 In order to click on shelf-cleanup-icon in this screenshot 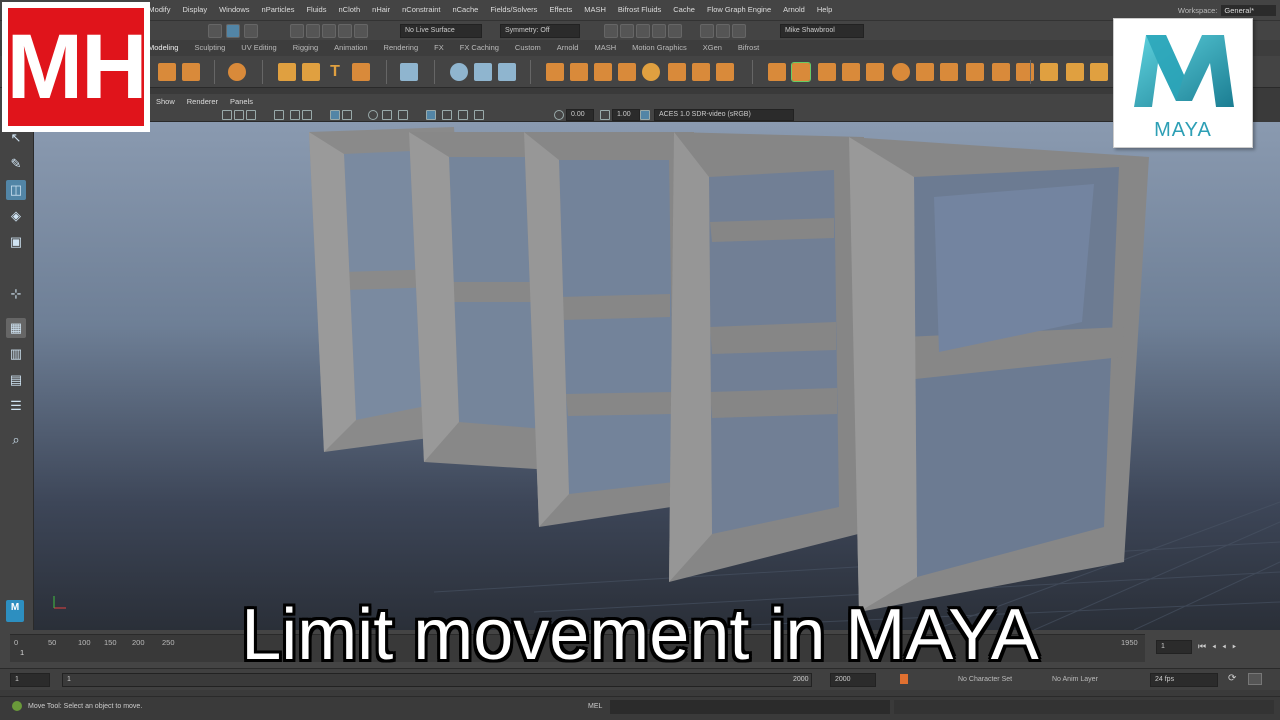, I will do `click(725, 72)`.